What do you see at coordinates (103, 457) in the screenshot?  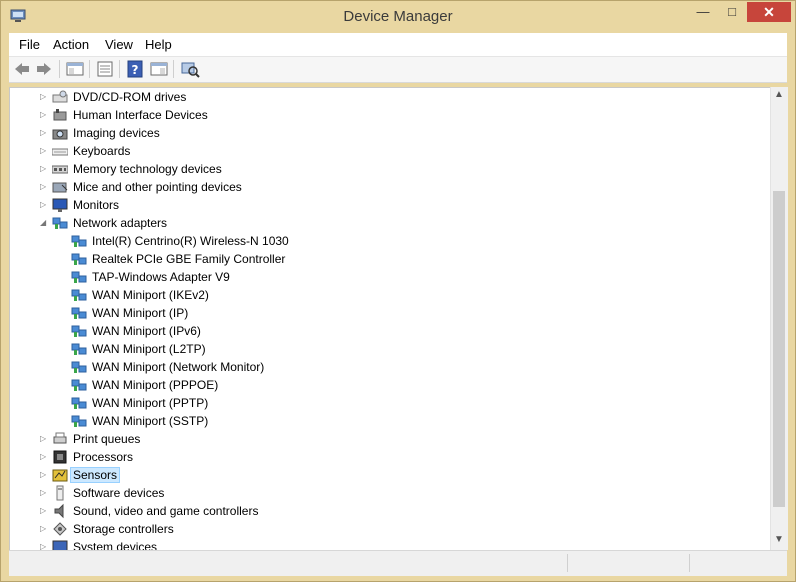 I see `tree-item-label: Processors` at bounding box center [103, 457].